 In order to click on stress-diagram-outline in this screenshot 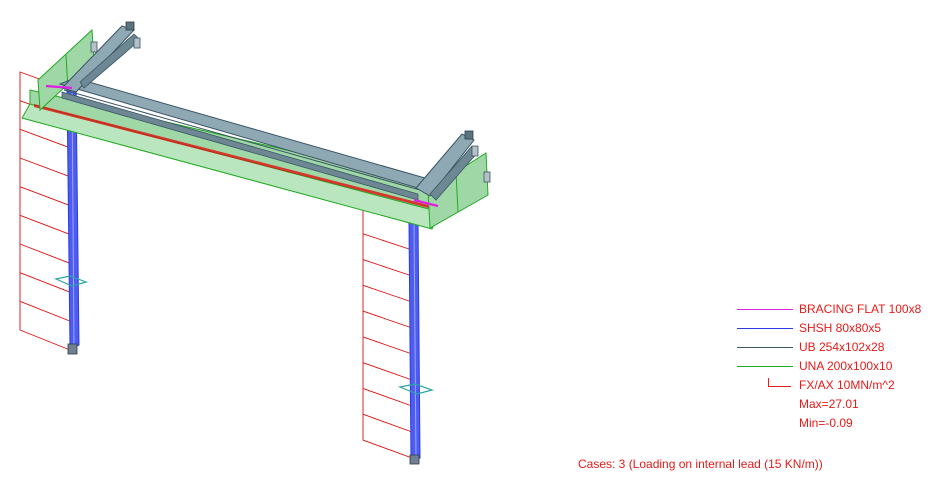, I will do `click(387, 333)`.